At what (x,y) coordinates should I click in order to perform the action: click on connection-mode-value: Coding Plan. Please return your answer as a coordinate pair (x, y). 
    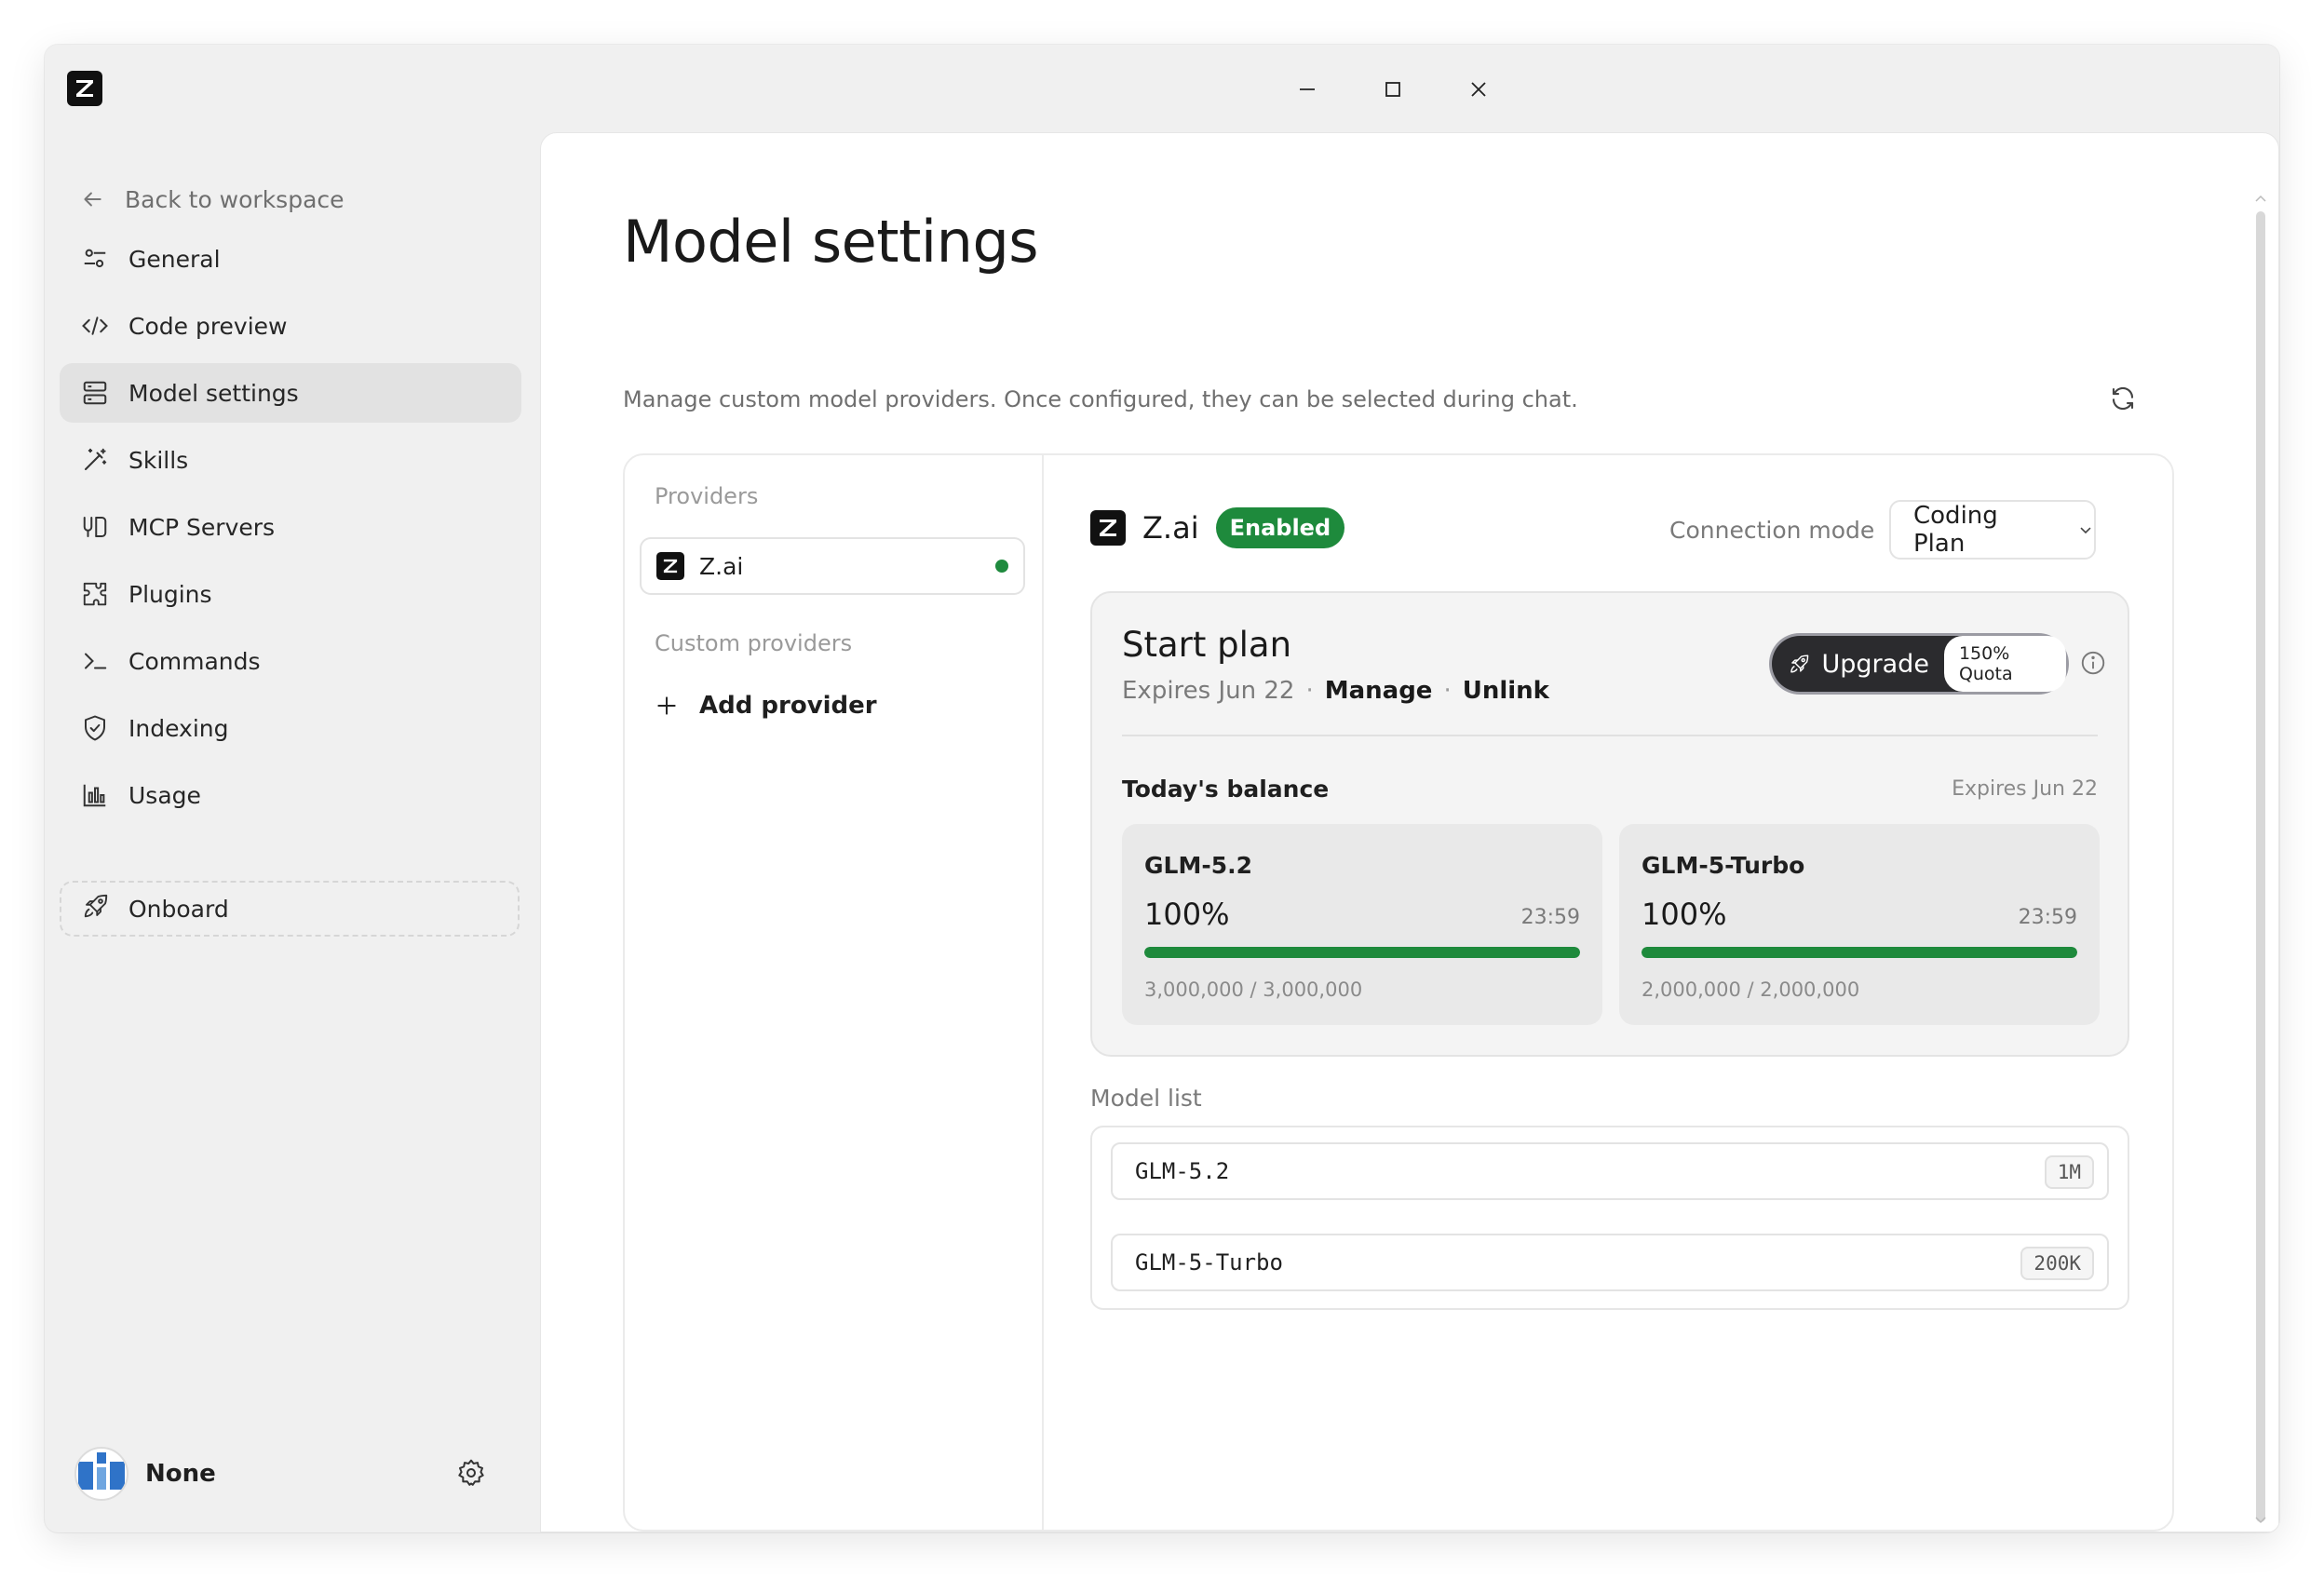
    Looking at the image, I should click on (1956, 530).